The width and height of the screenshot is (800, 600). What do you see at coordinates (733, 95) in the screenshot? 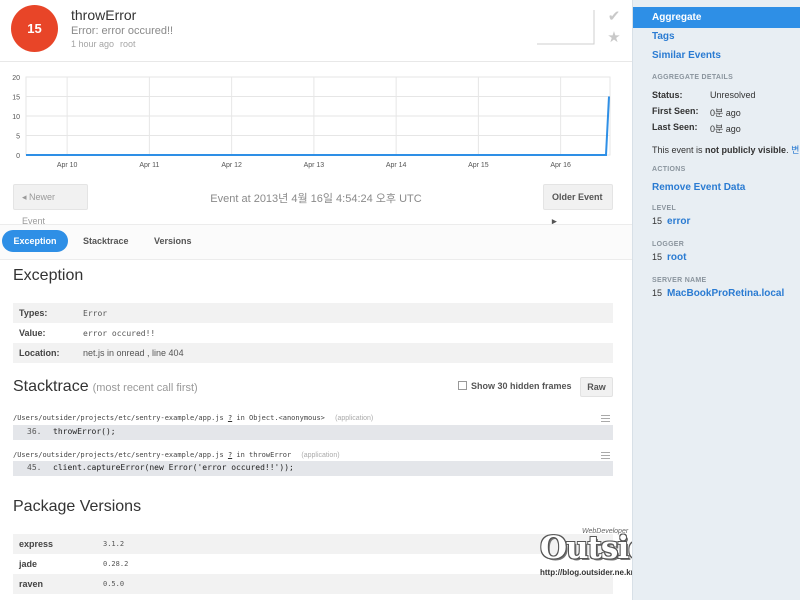
I see `status-value: Unresolved` at bounding box center [733, 95].